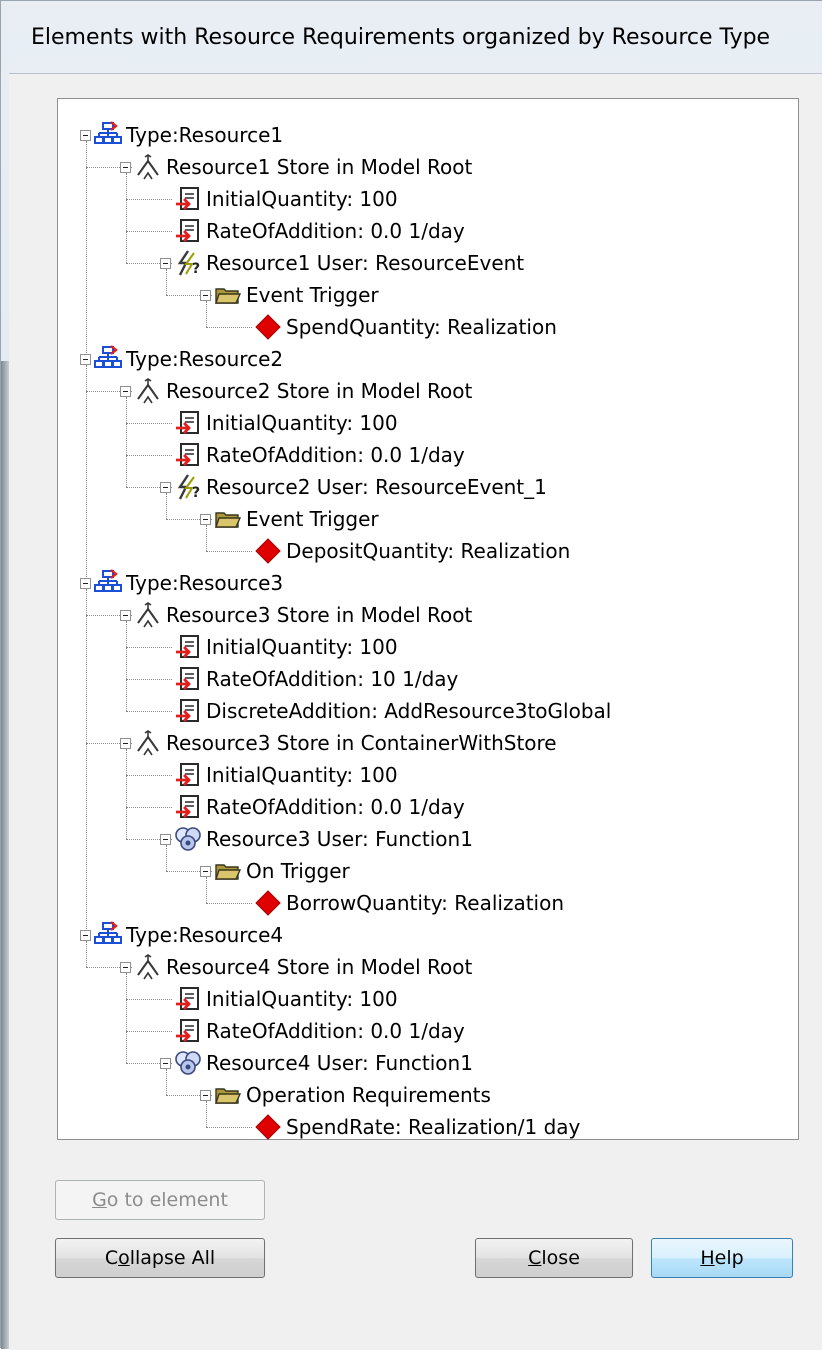 The height and width of the screenshot is (1350, 822). I want to click on tree-node-label: SpendQuantity: Realization, so click(421, 327).